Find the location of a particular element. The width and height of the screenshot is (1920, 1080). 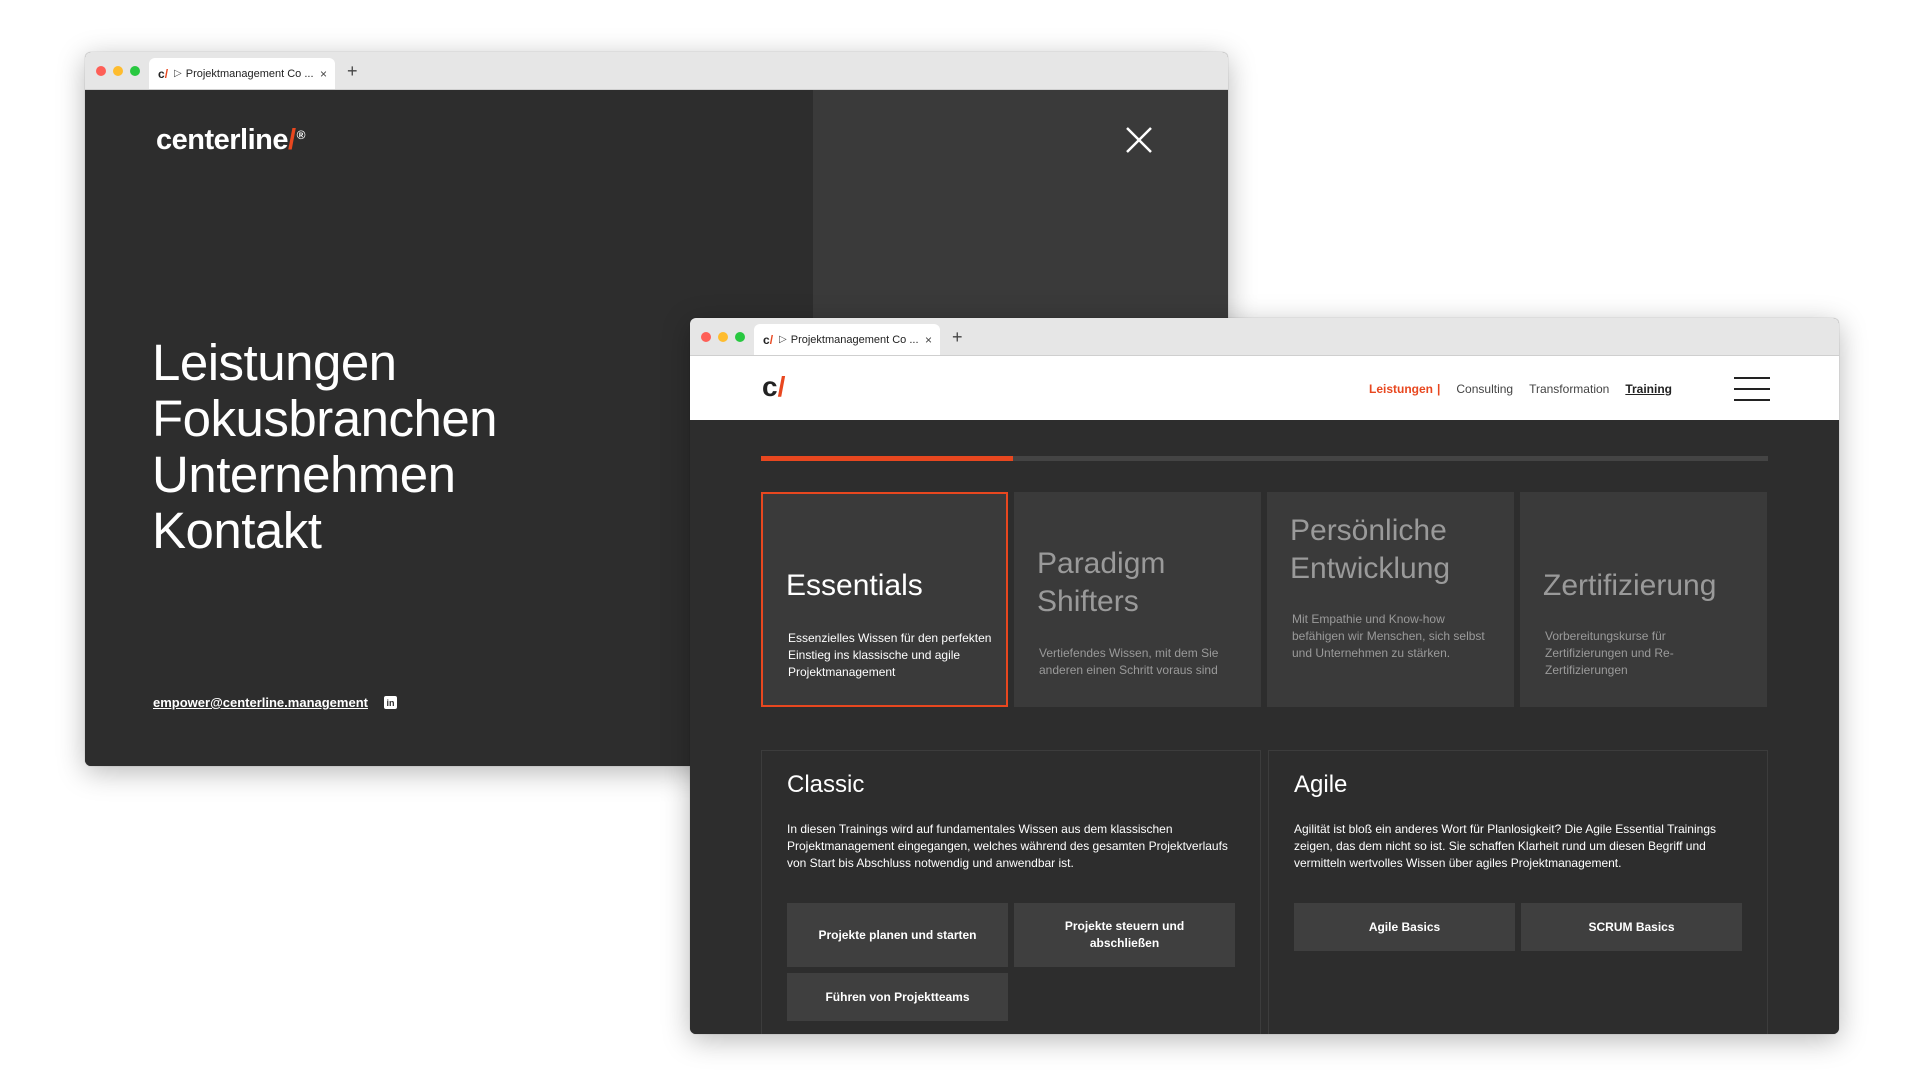

btn-agile-basics: Agile Basics is located at coordinates (1404, 927).